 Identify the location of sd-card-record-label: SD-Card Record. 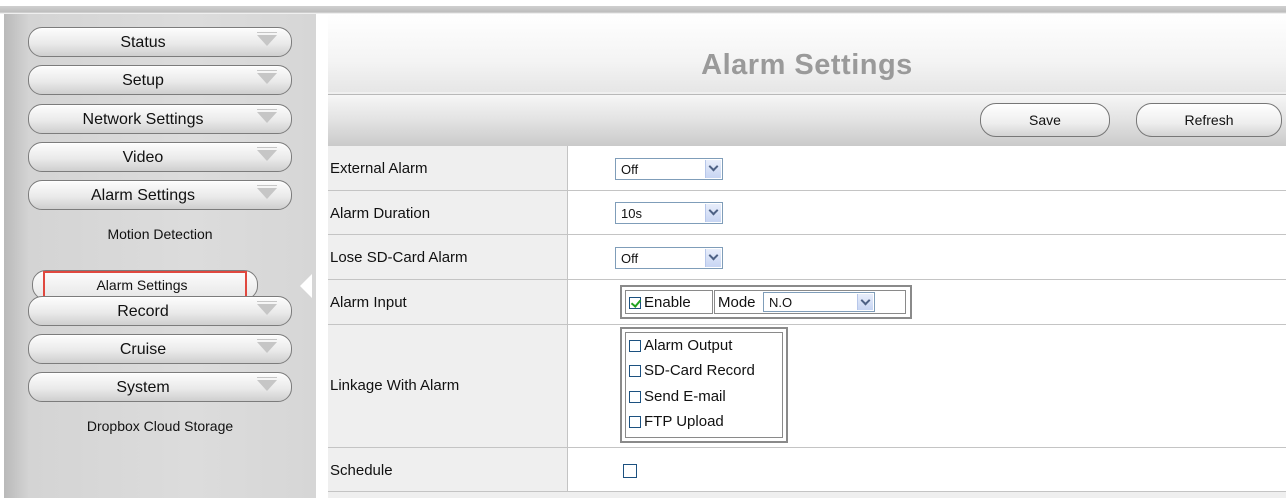
(699, 370).